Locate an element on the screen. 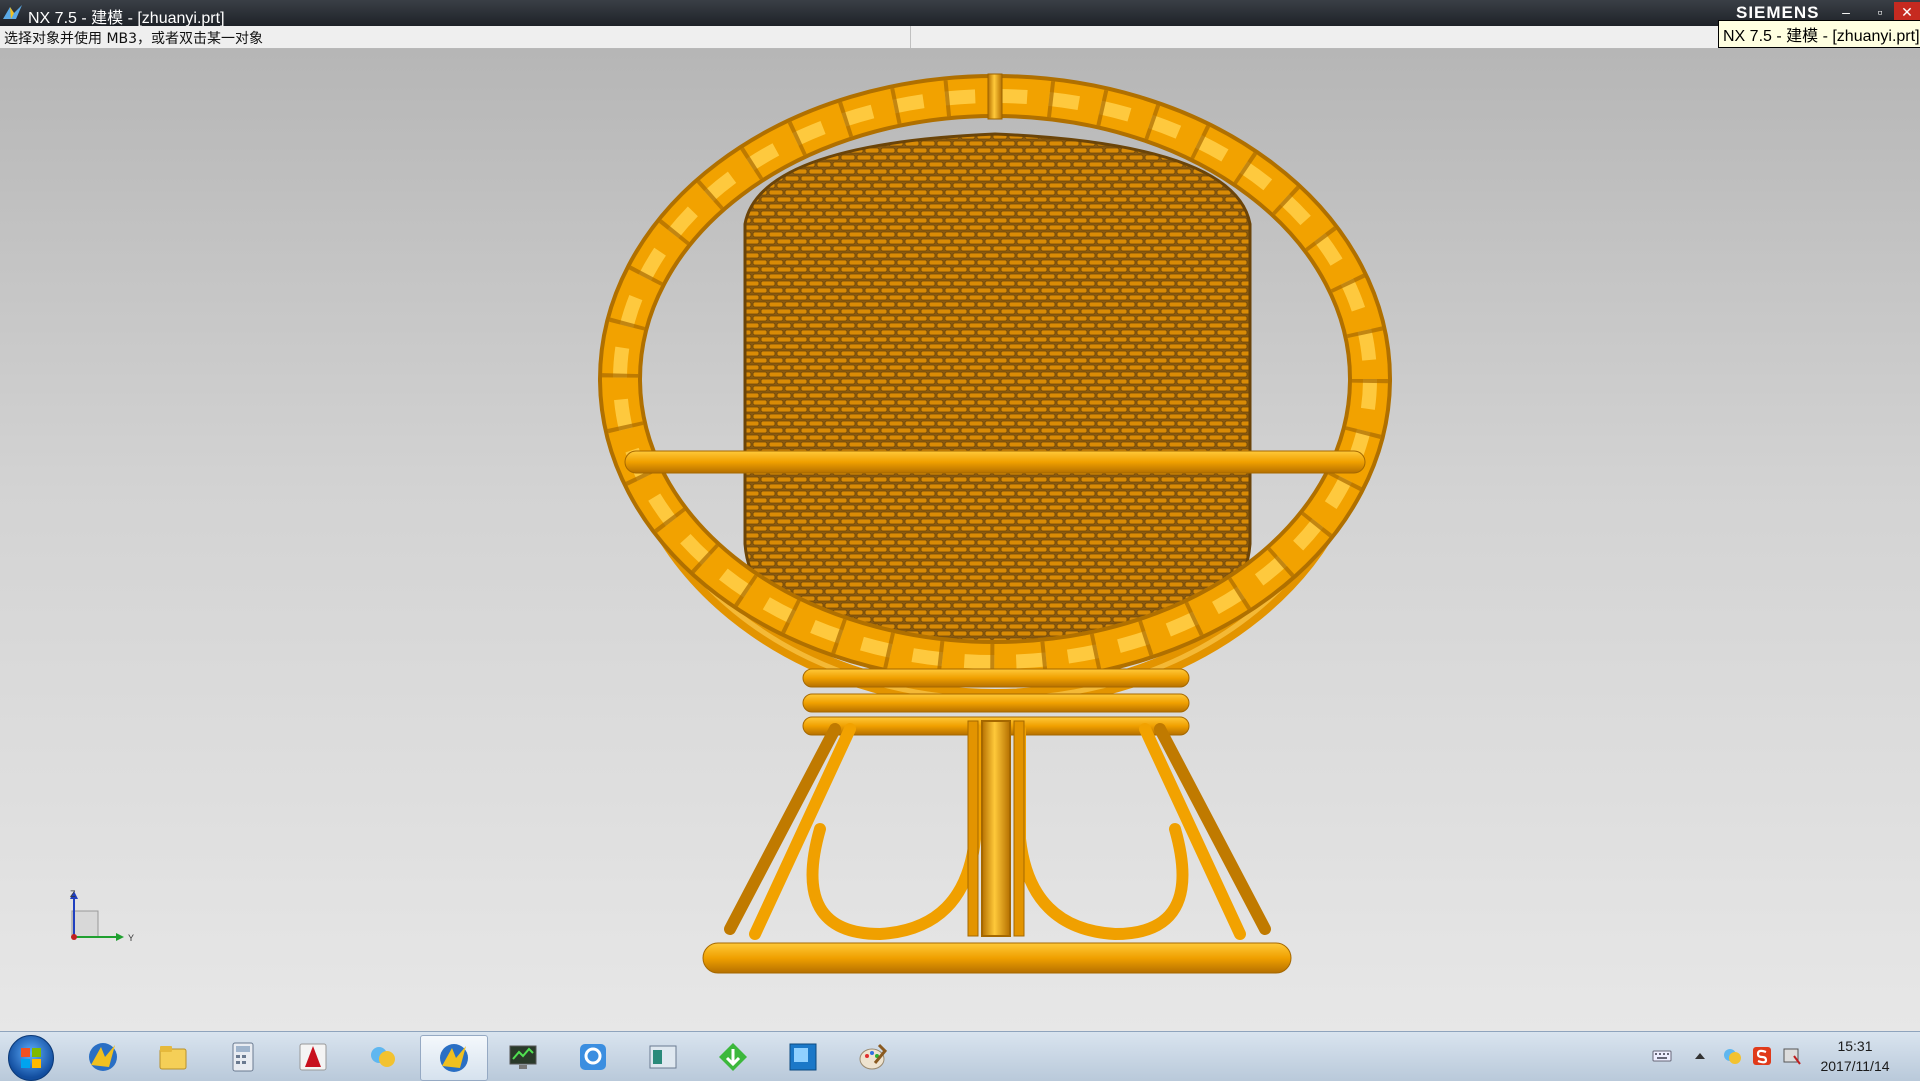 This screenshot has width=1920, height=1081. woven-backrest is located at coordinates (997, 392).